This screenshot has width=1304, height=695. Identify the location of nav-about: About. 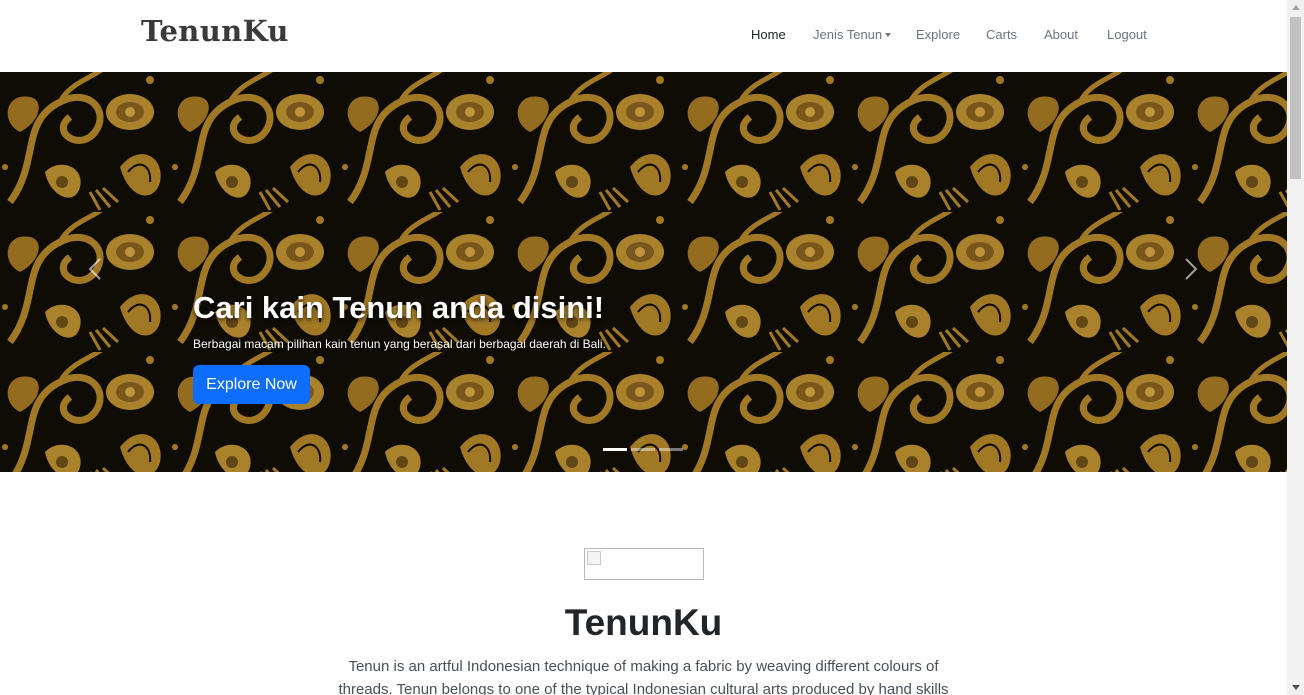
(1061, 34).